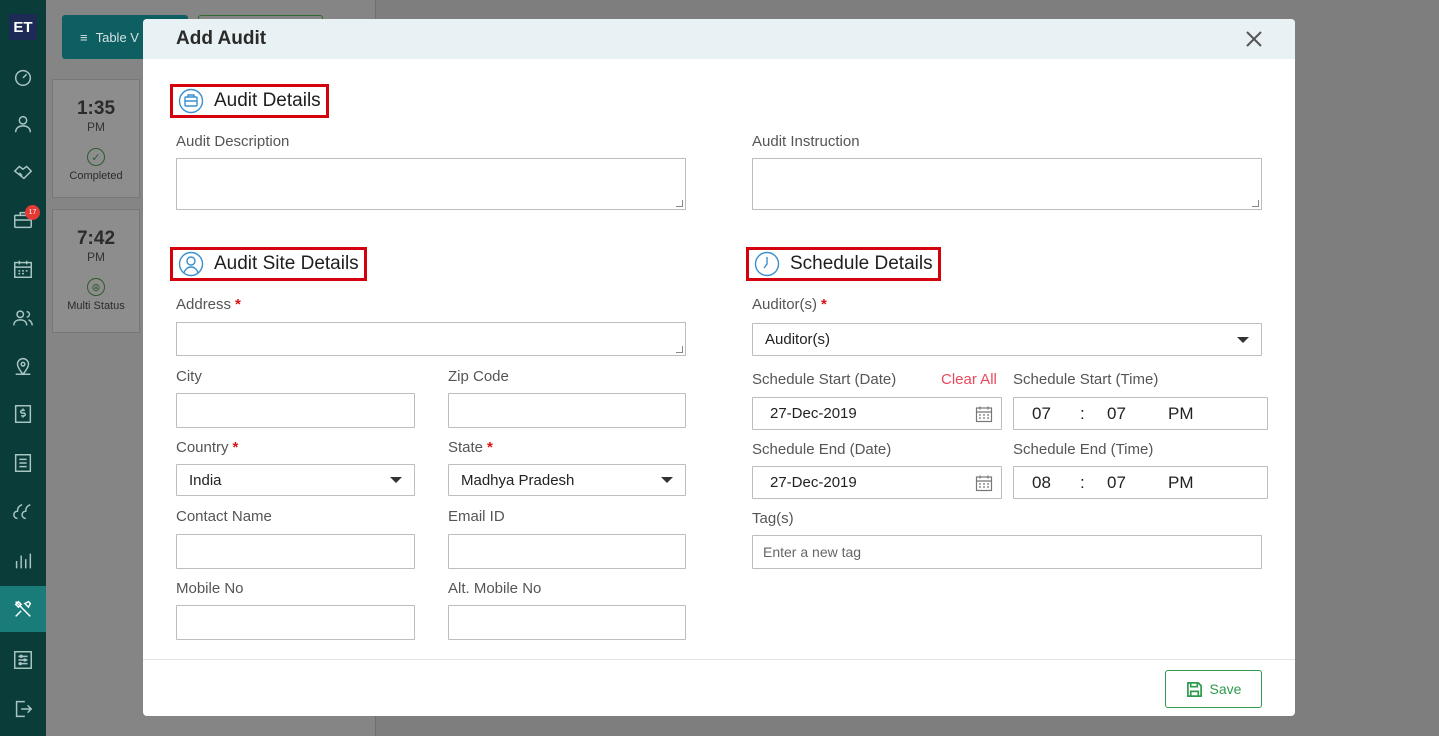 The height and width of the screenshot is (736, 1439). I want to click on sliders-icon, so click(23, 660).